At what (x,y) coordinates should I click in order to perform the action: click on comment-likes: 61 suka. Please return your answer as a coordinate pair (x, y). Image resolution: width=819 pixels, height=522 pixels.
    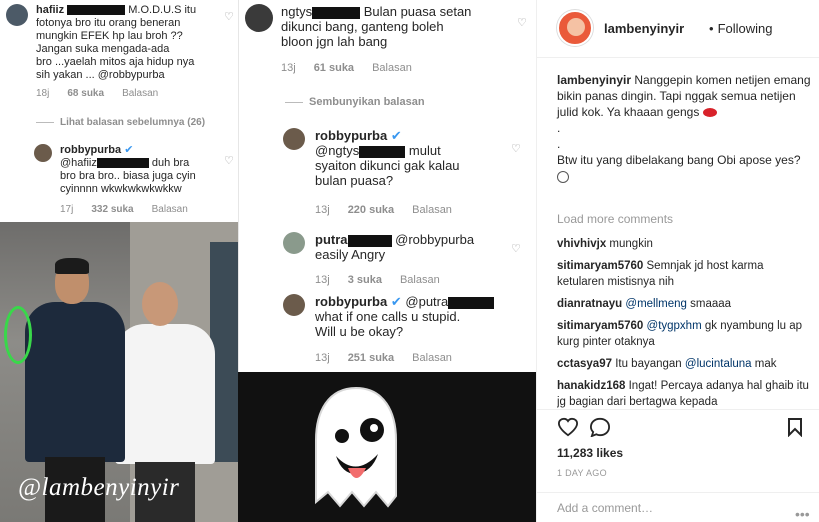
    Looking at the image, I should click on (334, 68).